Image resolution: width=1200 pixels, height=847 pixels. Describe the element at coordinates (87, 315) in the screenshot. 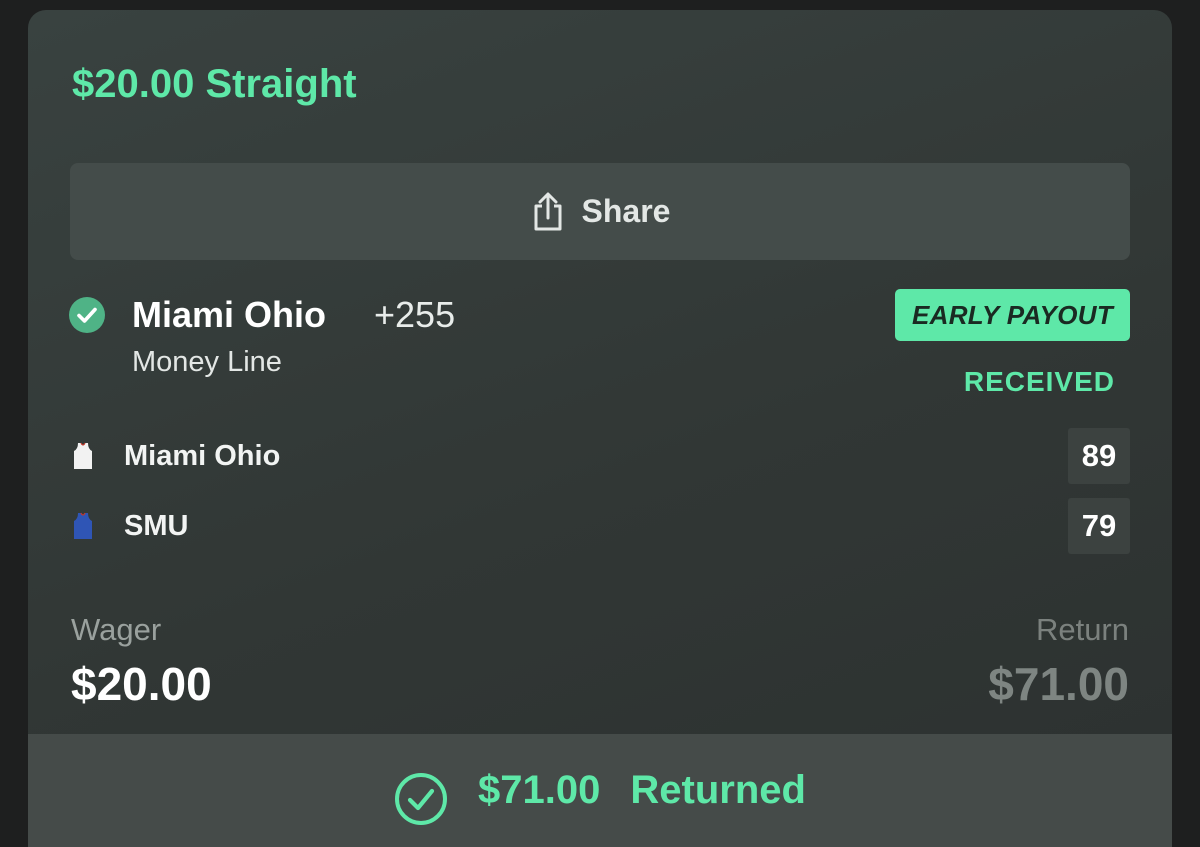

I see `check-circle-icon` at that location.